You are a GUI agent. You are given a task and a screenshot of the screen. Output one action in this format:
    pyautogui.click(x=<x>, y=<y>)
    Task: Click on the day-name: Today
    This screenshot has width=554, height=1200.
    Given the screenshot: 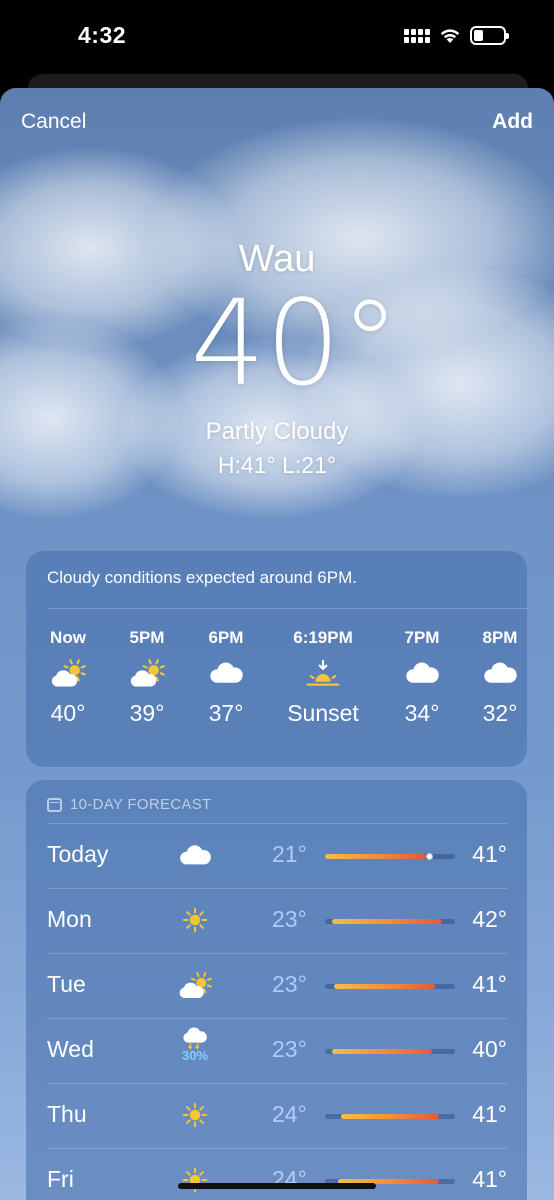 What is the action you would take?
    pyautogui.click(x=78, y=854)
    